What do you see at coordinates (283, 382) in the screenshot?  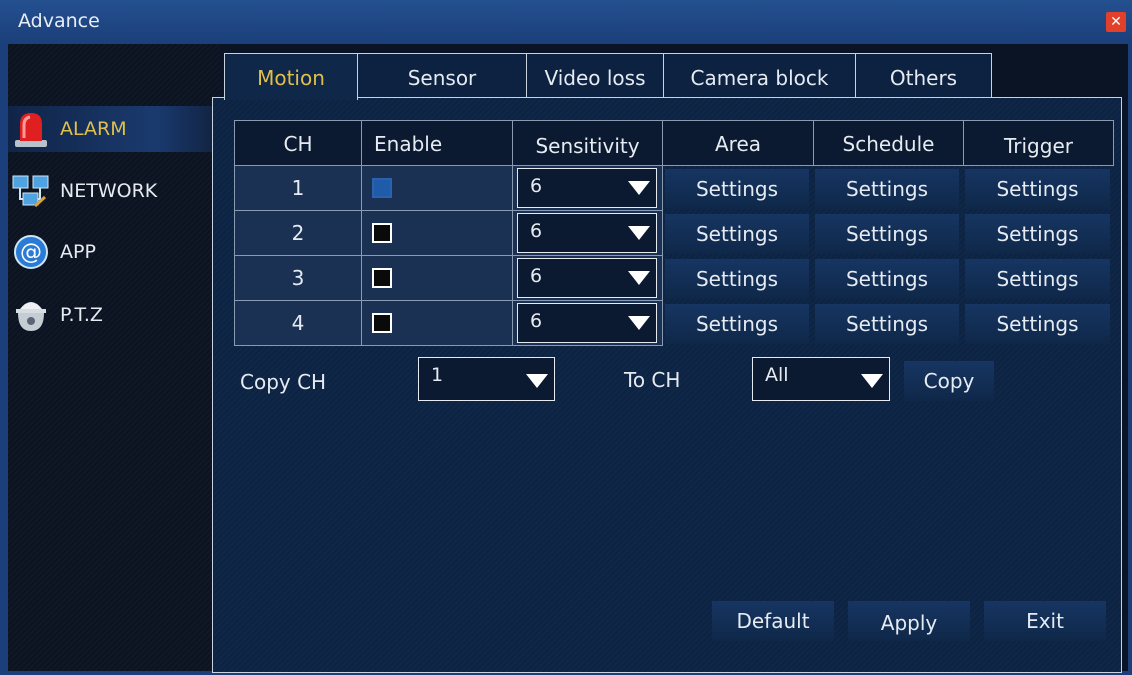 I see `copy-ch-label: Copy CH` at bounding box center [283, 382].